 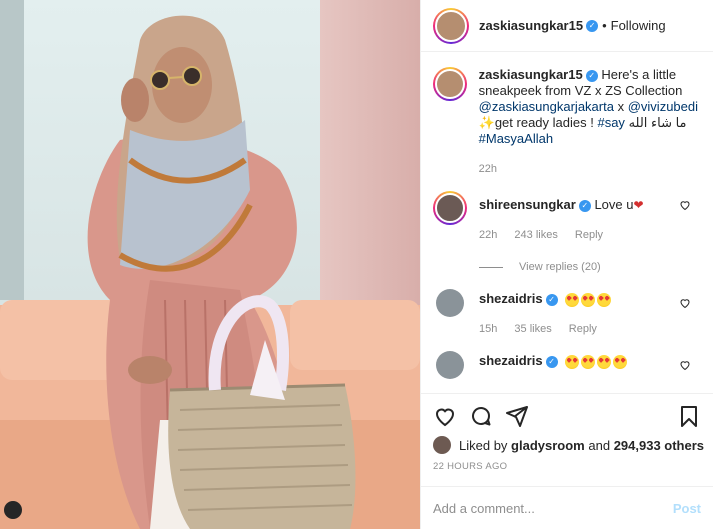 I want to click on liked-by-prefix: Liked by, so click(x=483, y=445).